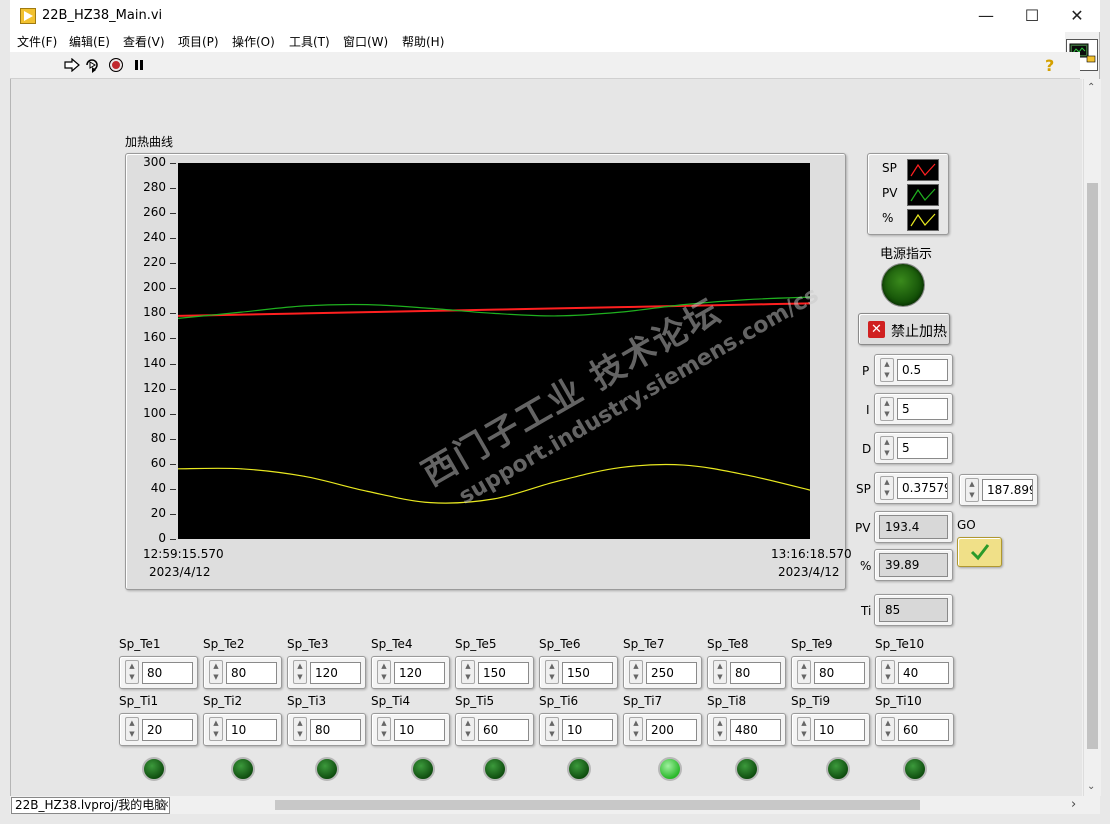 This screenshot has width=1110, height=824. Describe the element at coordinates (166, 804) in the screenshot. I see `scroll-left-icon: ‹` at that location.